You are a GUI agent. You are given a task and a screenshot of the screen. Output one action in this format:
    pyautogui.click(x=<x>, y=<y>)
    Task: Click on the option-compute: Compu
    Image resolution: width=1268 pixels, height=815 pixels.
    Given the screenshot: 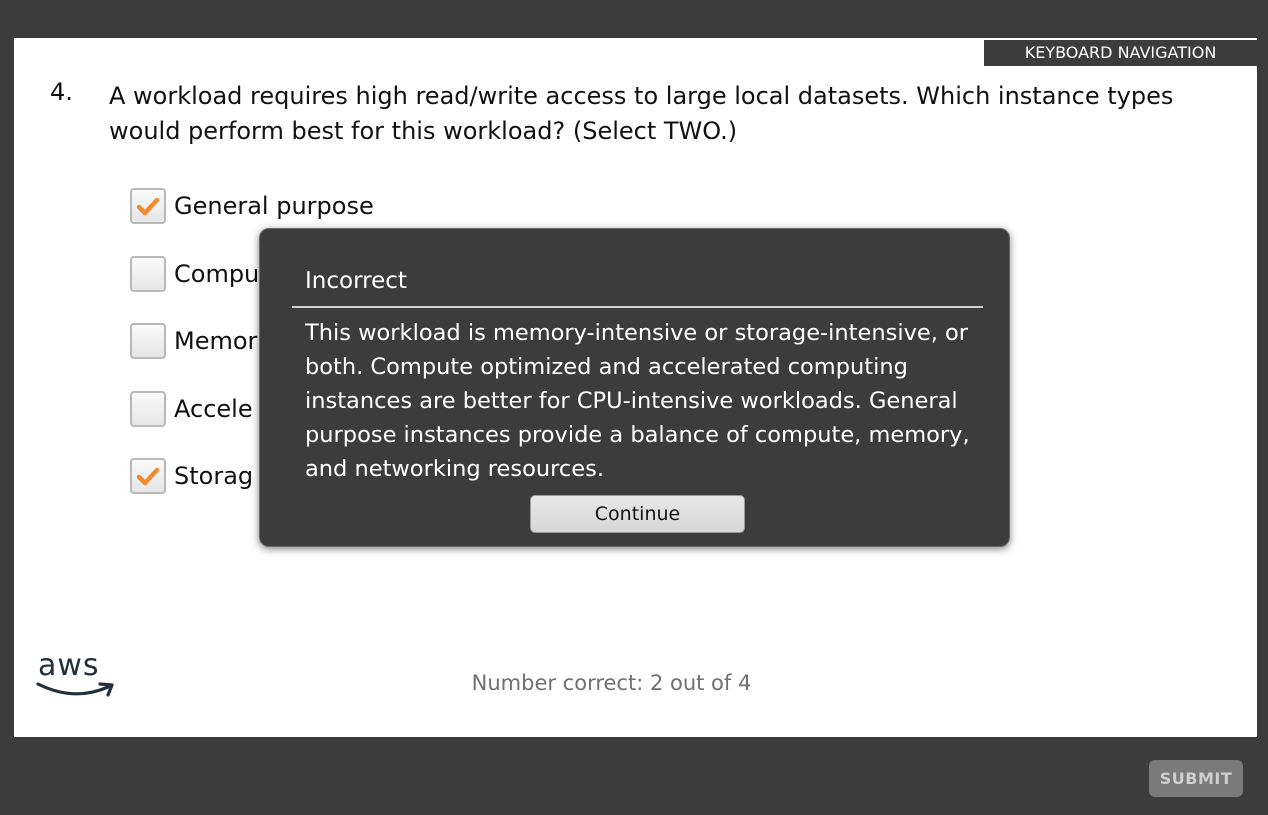 What is the action you would take?
    pyautogui.click(x=194, y=274)
    